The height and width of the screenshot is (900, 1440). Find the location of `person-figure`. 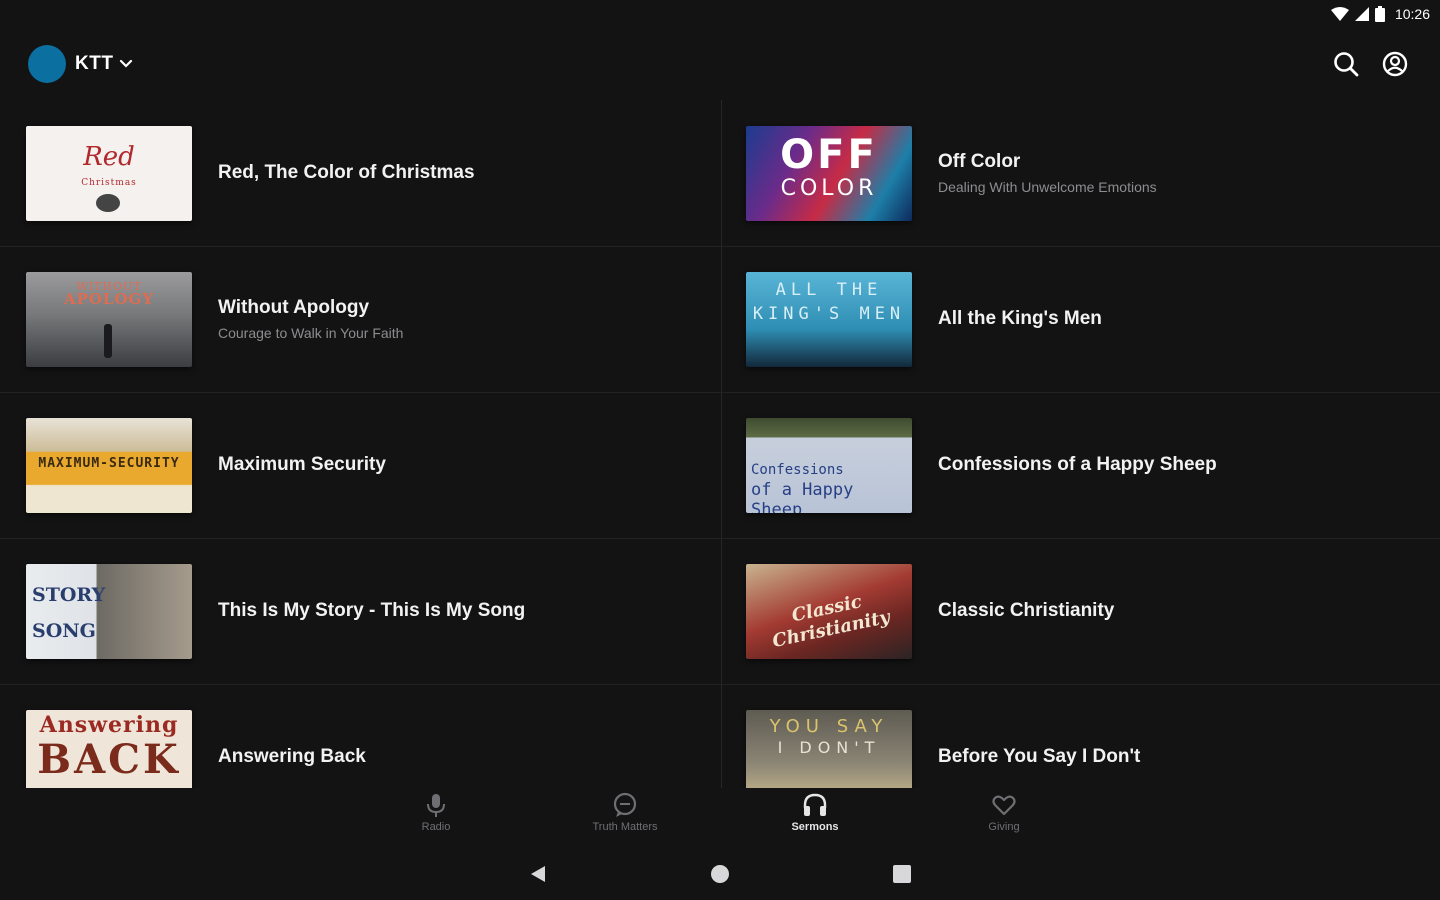

person-figure is located at coordinates (108, 340).